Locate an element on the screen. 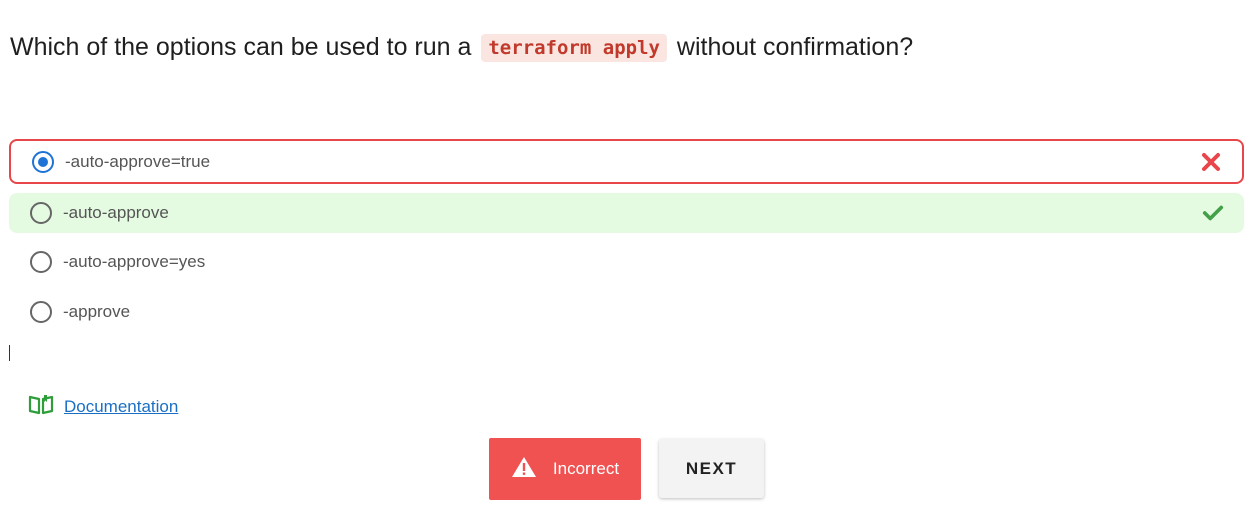 This screenshot has width=1258, height=508. book-icon is located at coordinates (41, 406).